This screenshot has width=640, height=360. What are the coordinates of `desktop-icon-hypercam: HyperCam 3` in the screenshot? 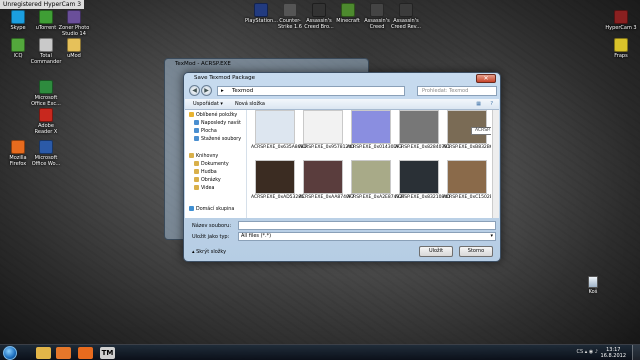 It's located at (621, 20).